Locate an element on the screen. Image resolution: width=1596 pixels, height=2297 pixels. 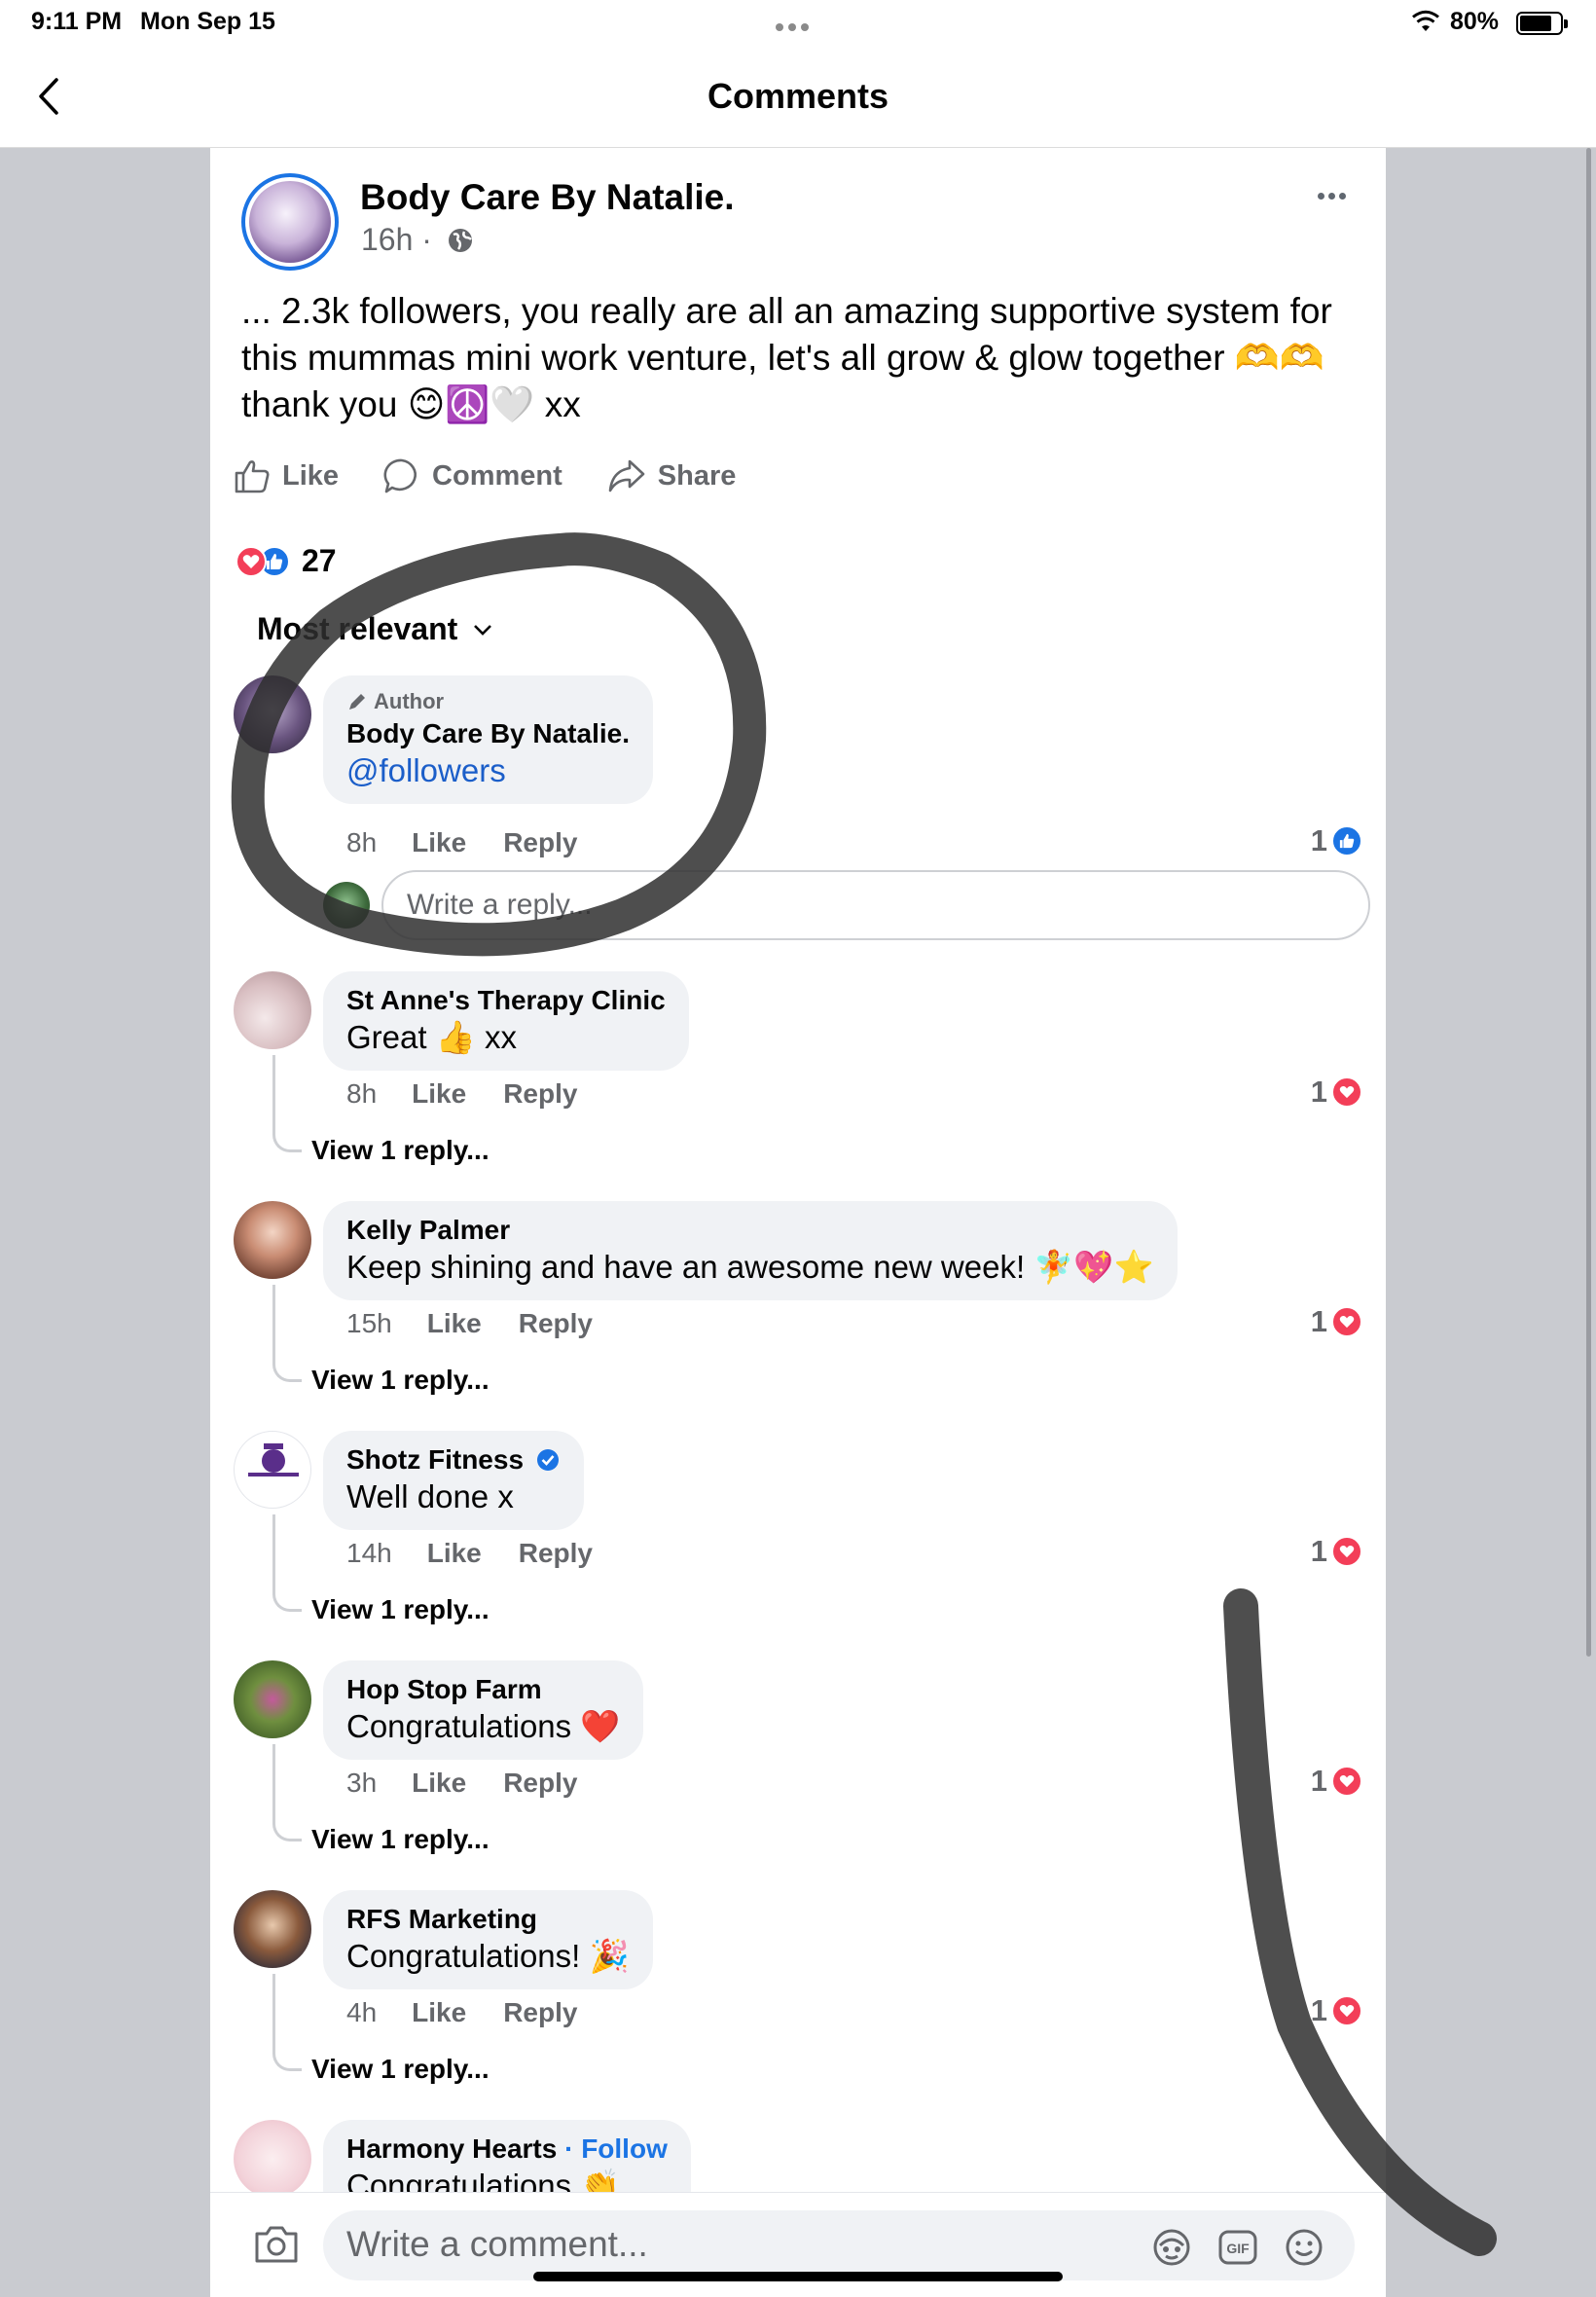
multitasking-dots-icon is located at coordinates (797, 25).